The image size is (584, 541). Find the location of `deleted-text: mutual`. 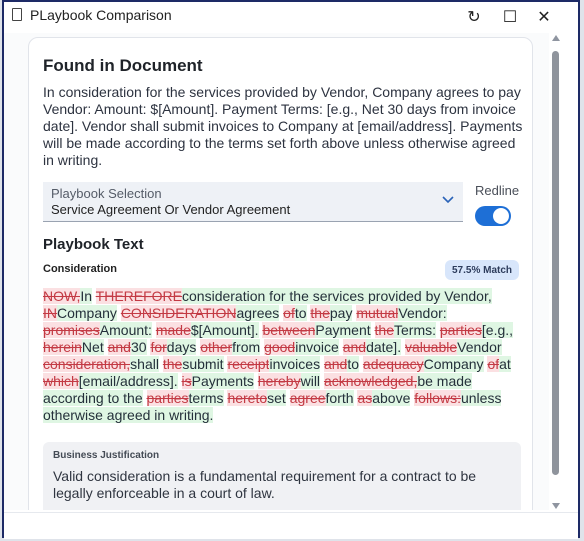

deleted-text: mutual is located at coordinates (377, 313).